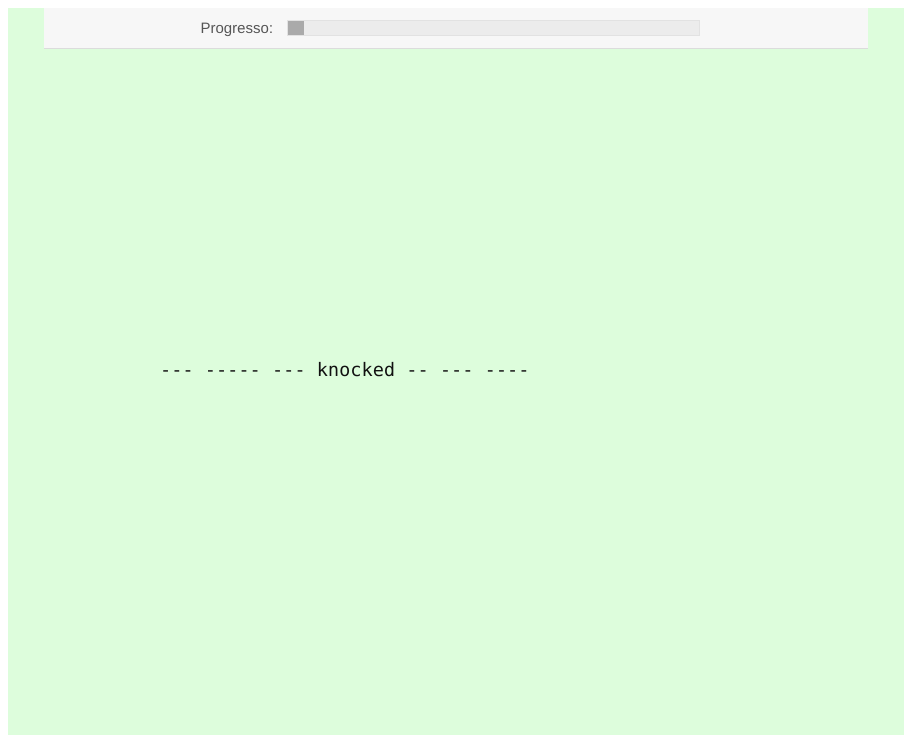 This screenshot has height=735, width=904. Describe the element at coordinates (236, 28) in the screenshot. I see `progress-label: Progresso:` at that location.